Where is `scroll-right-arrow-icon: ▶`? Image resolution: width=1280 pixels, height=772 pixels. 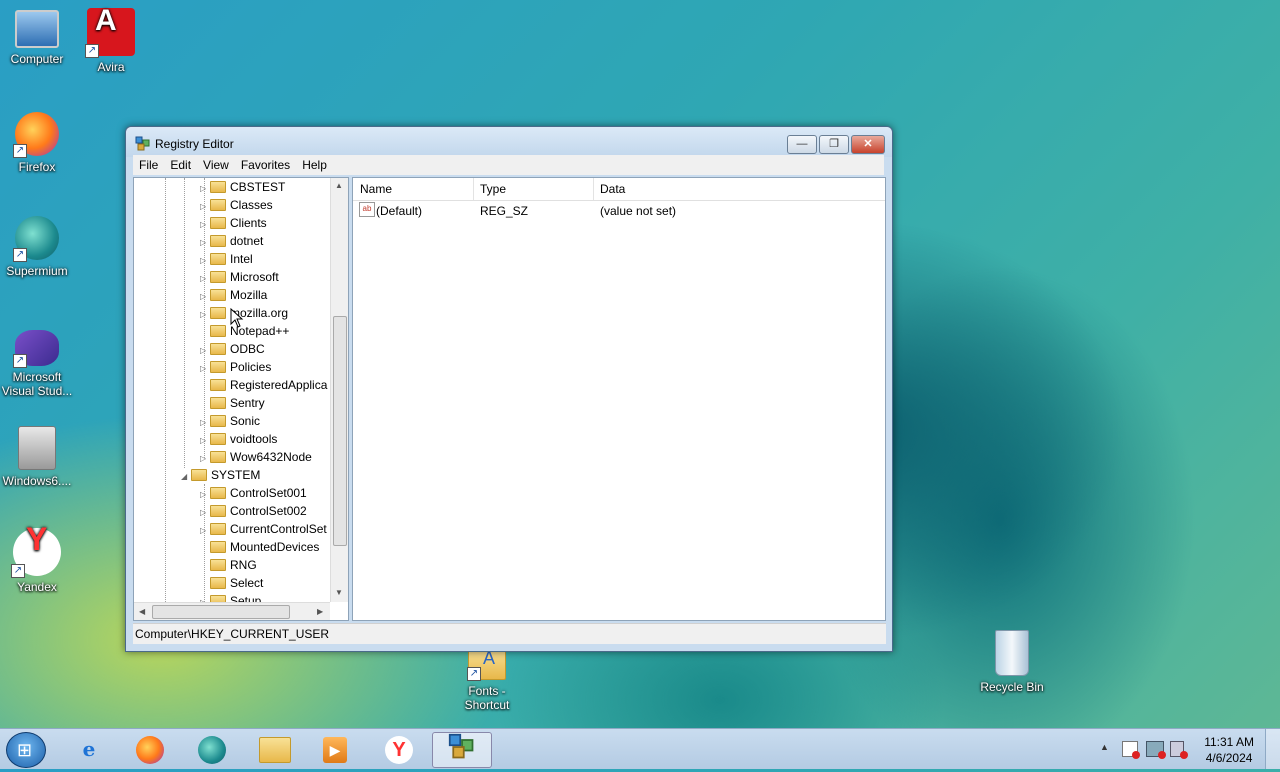
scroll-right-arrow-icon: ▶ is located at coordinates (320, 611).